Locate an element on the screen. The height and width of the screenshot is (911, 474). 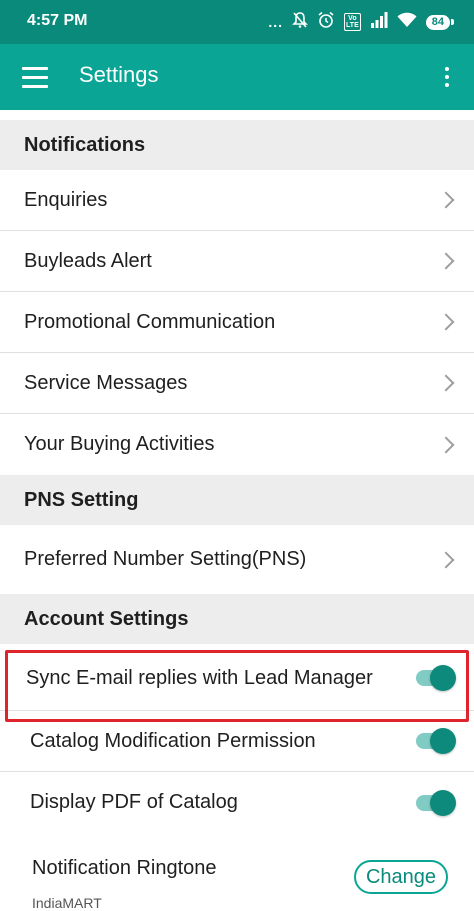
section-header-account-settings: Account Settings is located at coordinates (237, 619).